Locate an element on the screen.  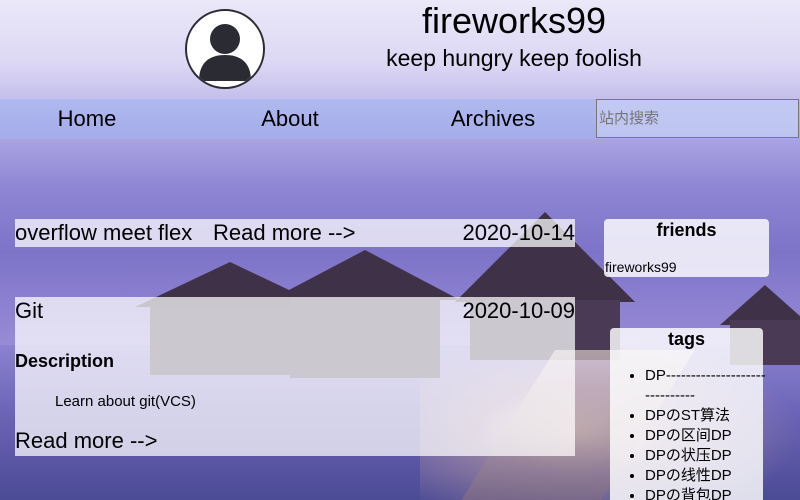
tags-heading: tags is located at coordinates (686, 339).